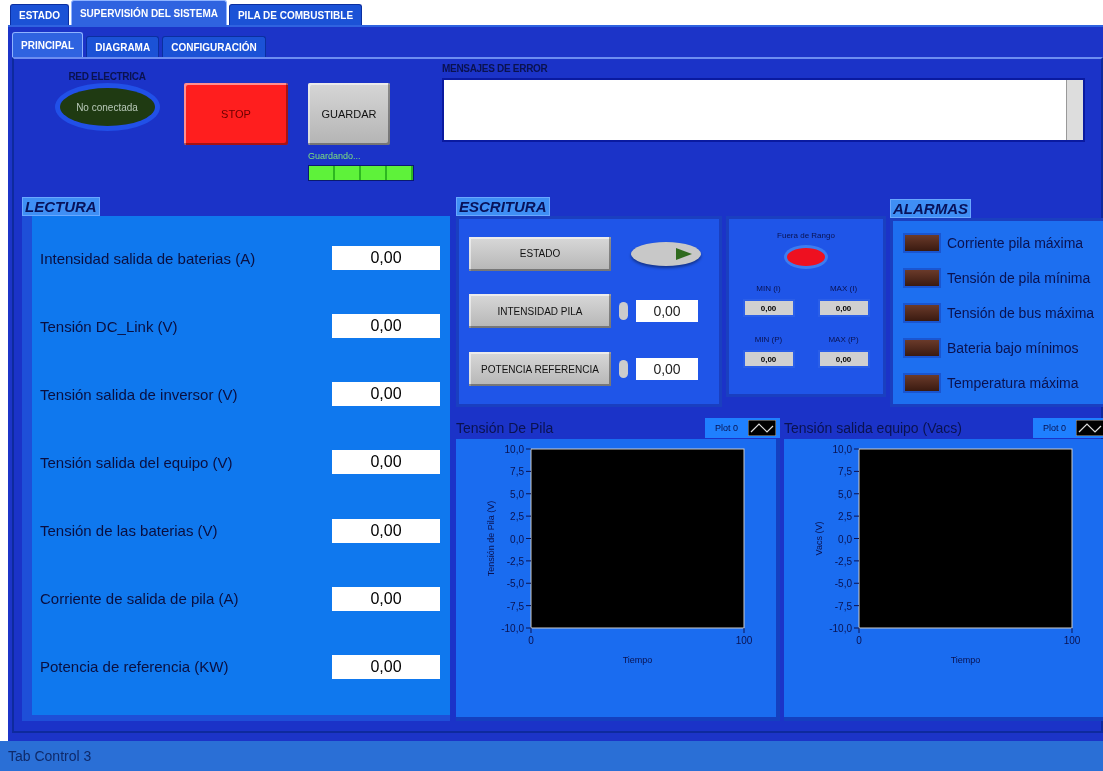 The image size is (1103, 771). What do you see at coordinates (1021, 312) in the screenshot?
I see `alarm-label: Tensión de bus máxima` at bounding box center [1021, 312].